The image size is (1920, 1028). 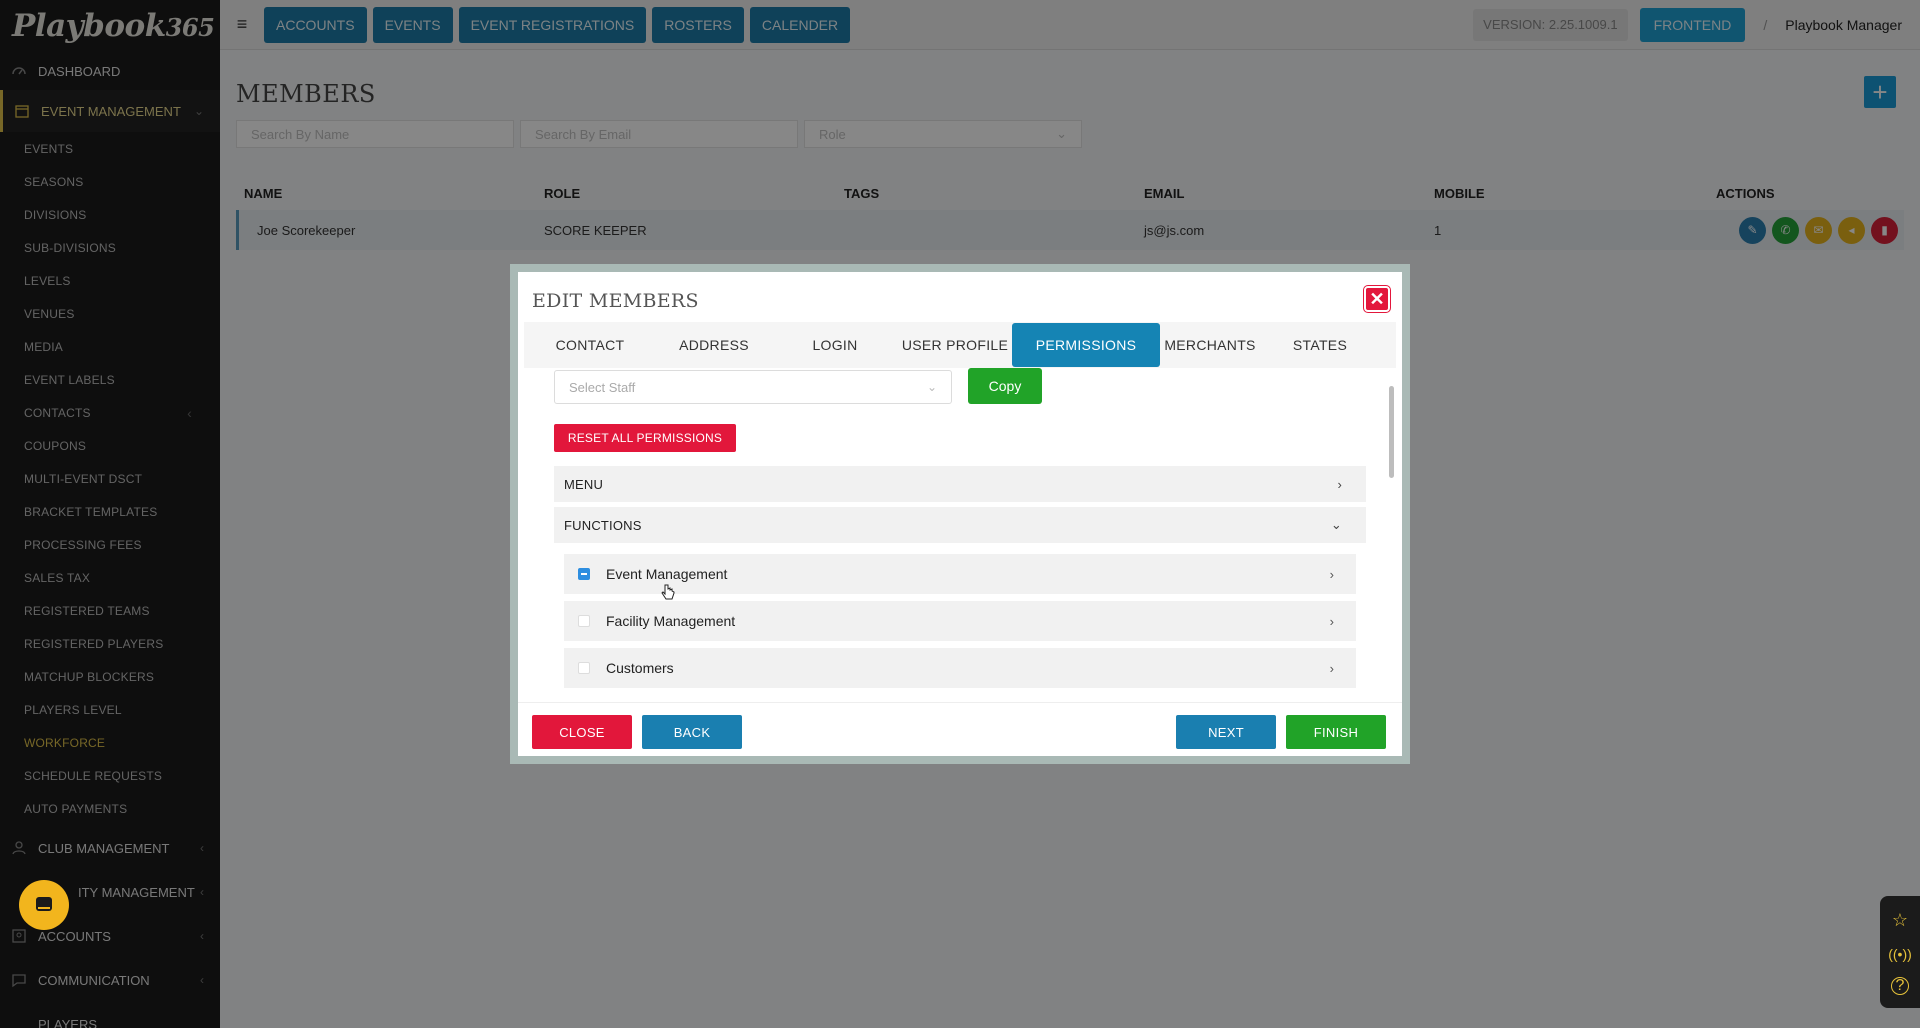 I want to click on broadcast-icon: ((•)), so click(x=1900, y=954).